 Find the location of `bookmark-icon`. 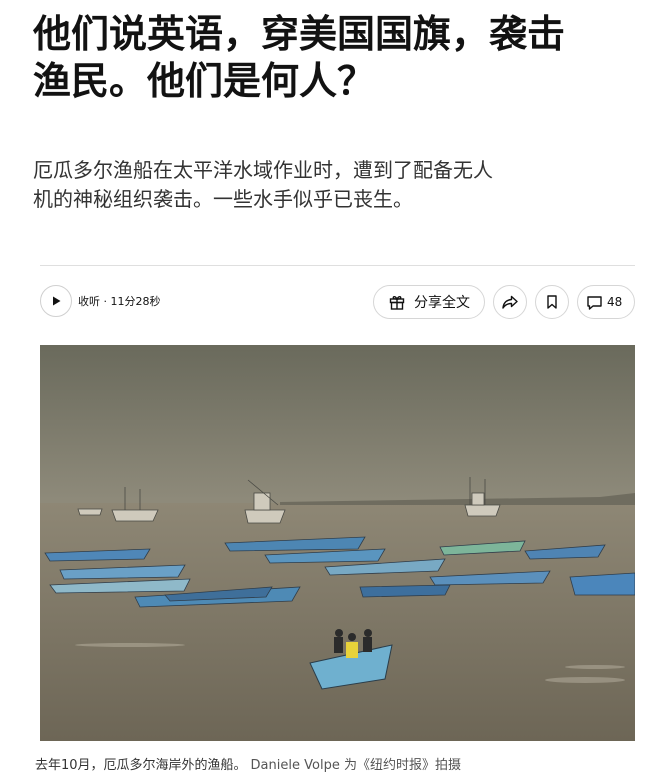

bookmark-icon is located at coordinates (552, 302).